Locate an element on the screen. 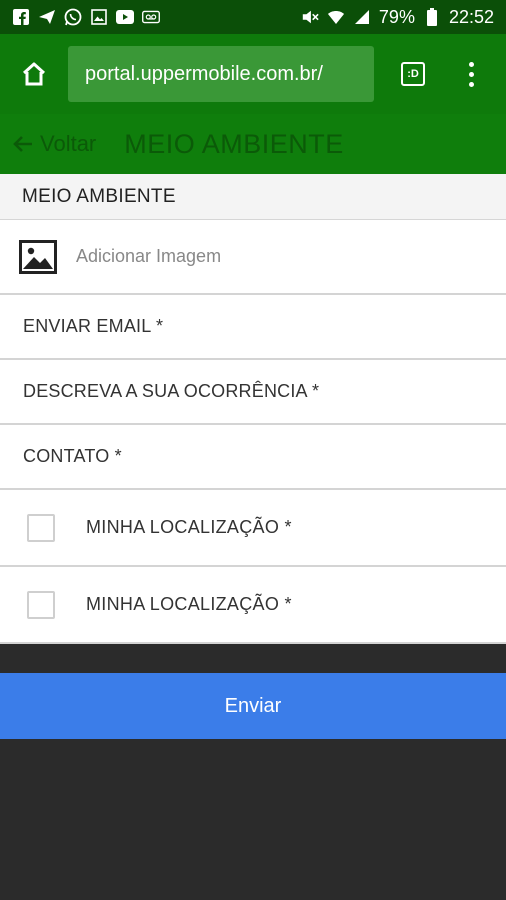 Image resolution: width=506 pixels, height=900 pixels. system-icons: 79% 22:52 is located at coordinates (397, 17).